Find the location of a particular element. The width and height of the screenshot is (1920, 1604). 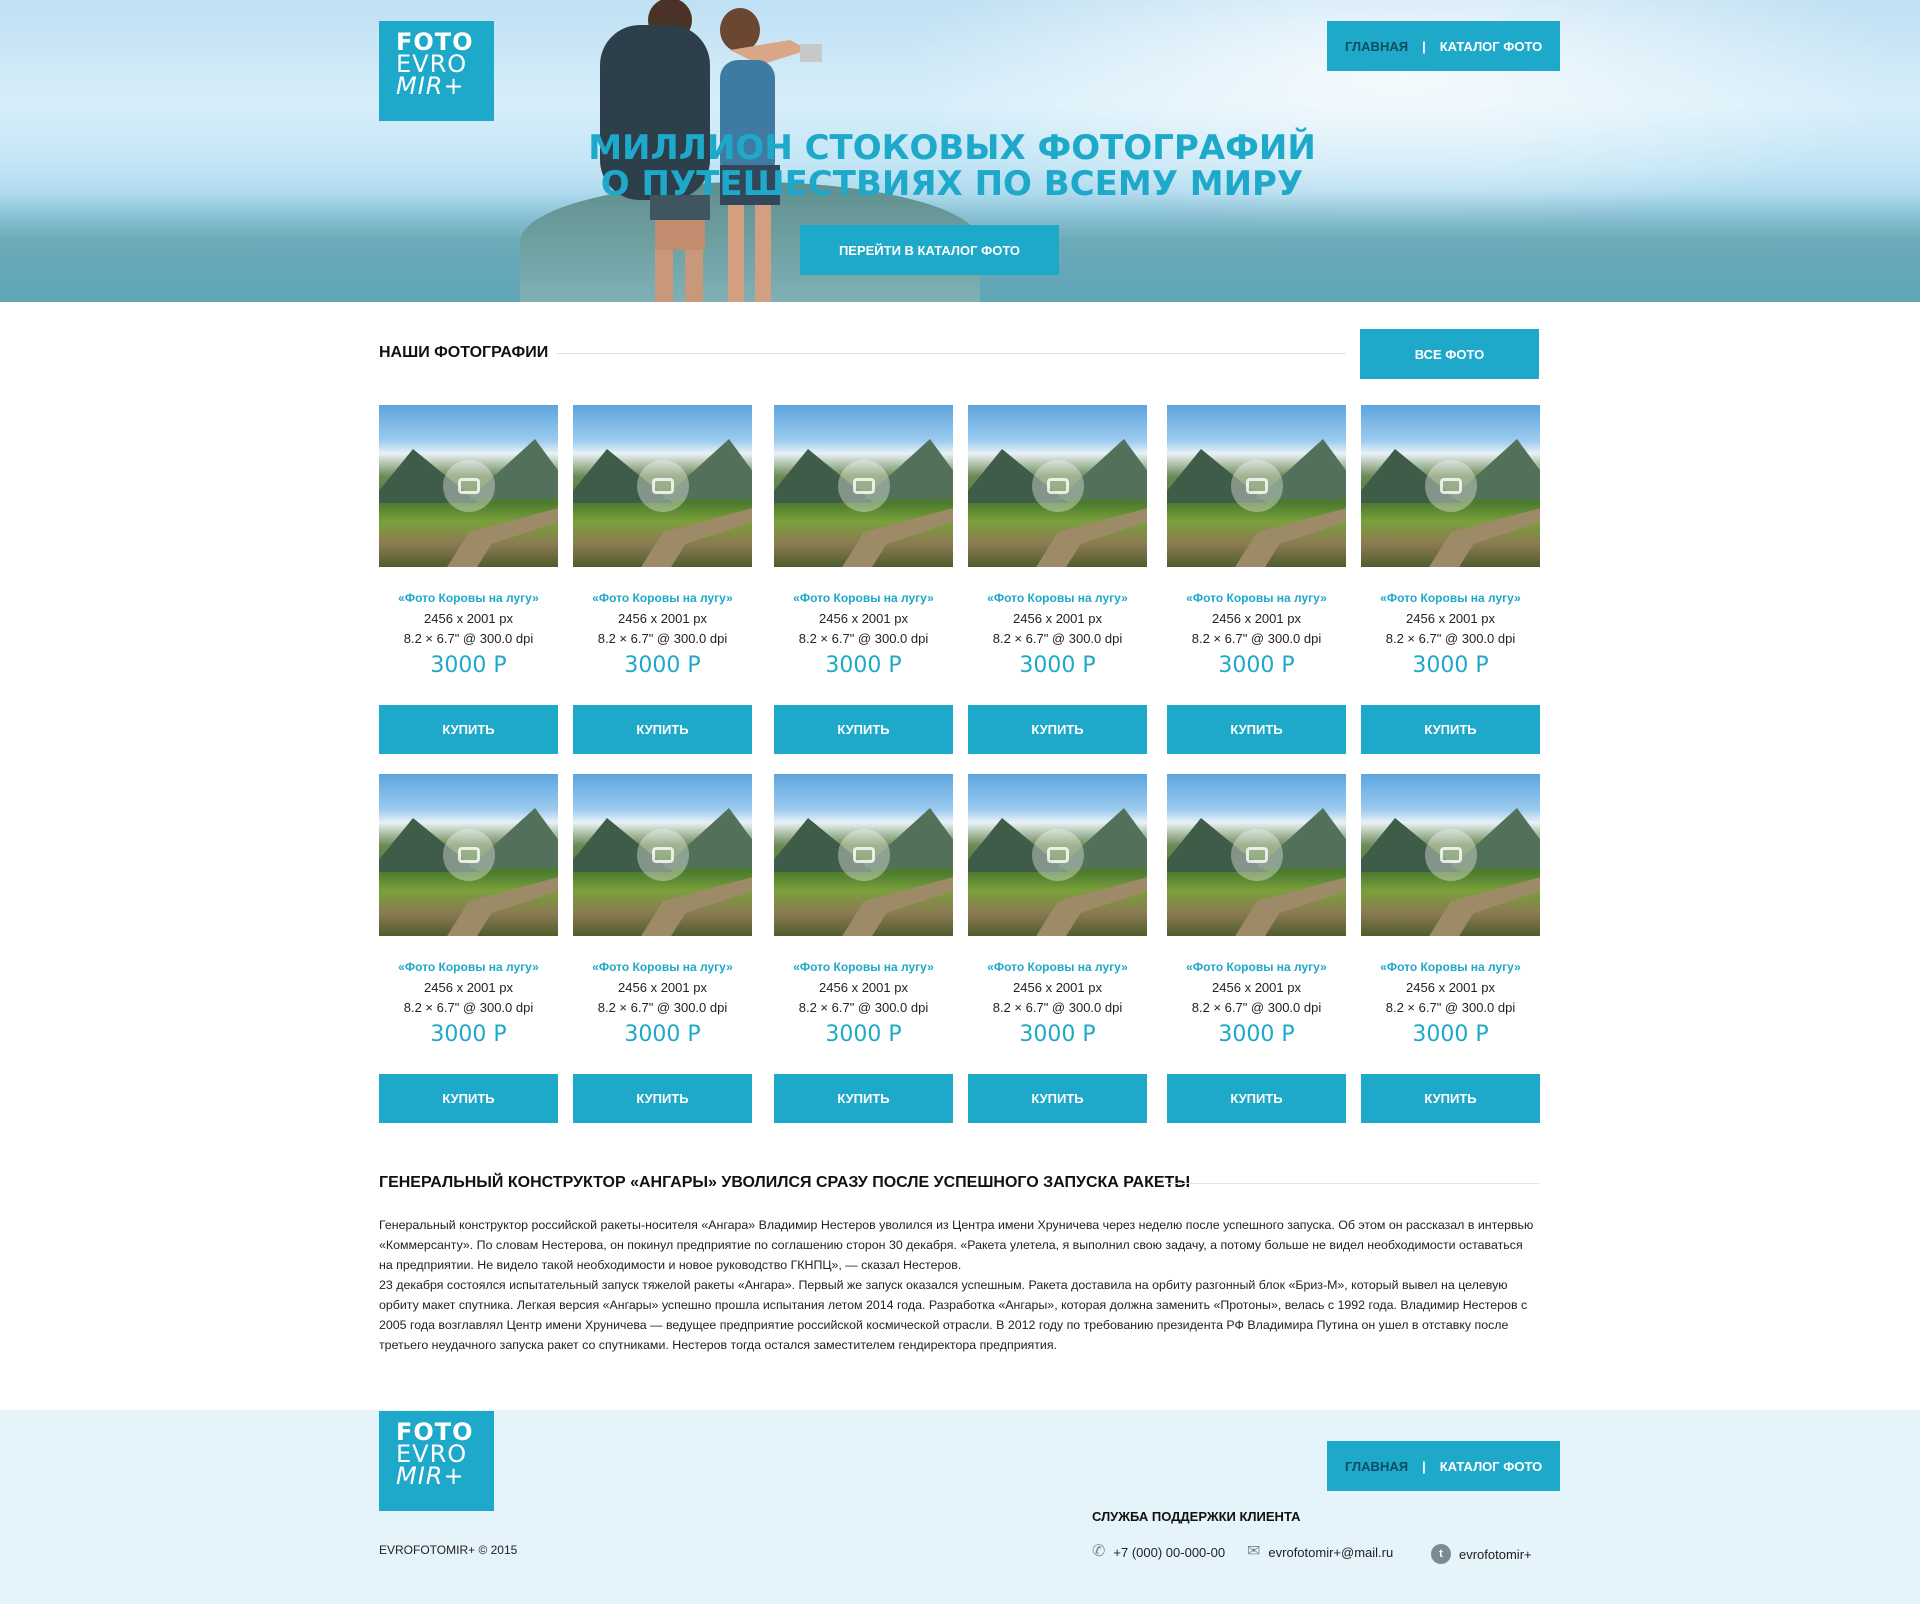

copyright: EVROFOTOMIR+ © 2015 is located at coordinates (448, 1550).